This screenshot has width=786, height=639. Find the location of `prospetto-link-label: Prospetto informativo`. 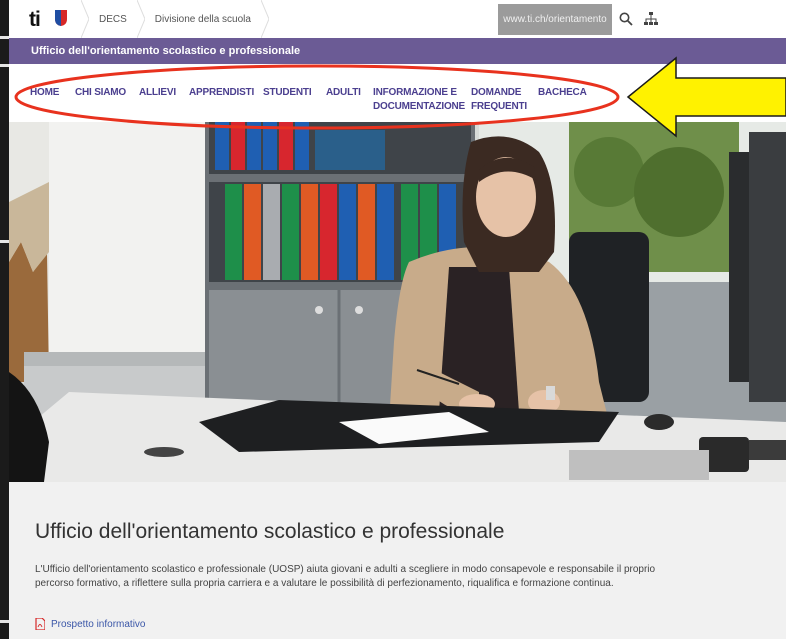

prospetto-link-label: Prospetto informativo is located at coordinates (98, 624).